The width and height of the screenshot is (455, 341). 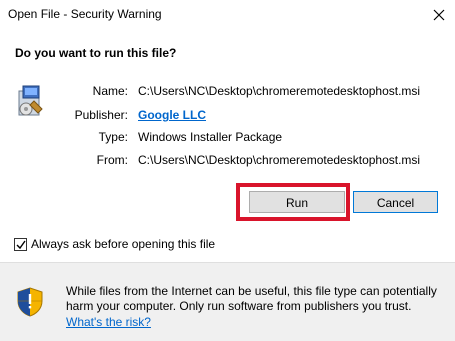 I want to click on close-icon, so click(x=439, y=15).